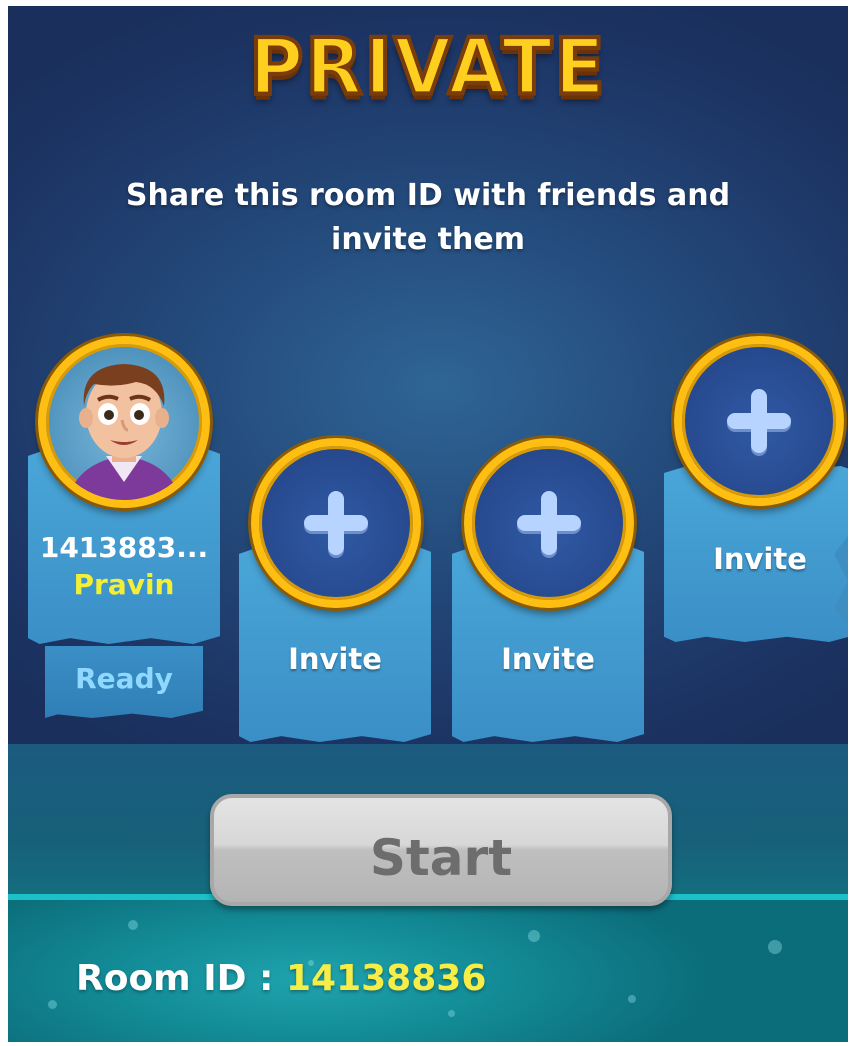 Image resolution: width=857 pixels, height=1046 pixels. Describe the element at coordinates (427, 67) in the screenshot. I see `page-title: PRIVATE` at that location.